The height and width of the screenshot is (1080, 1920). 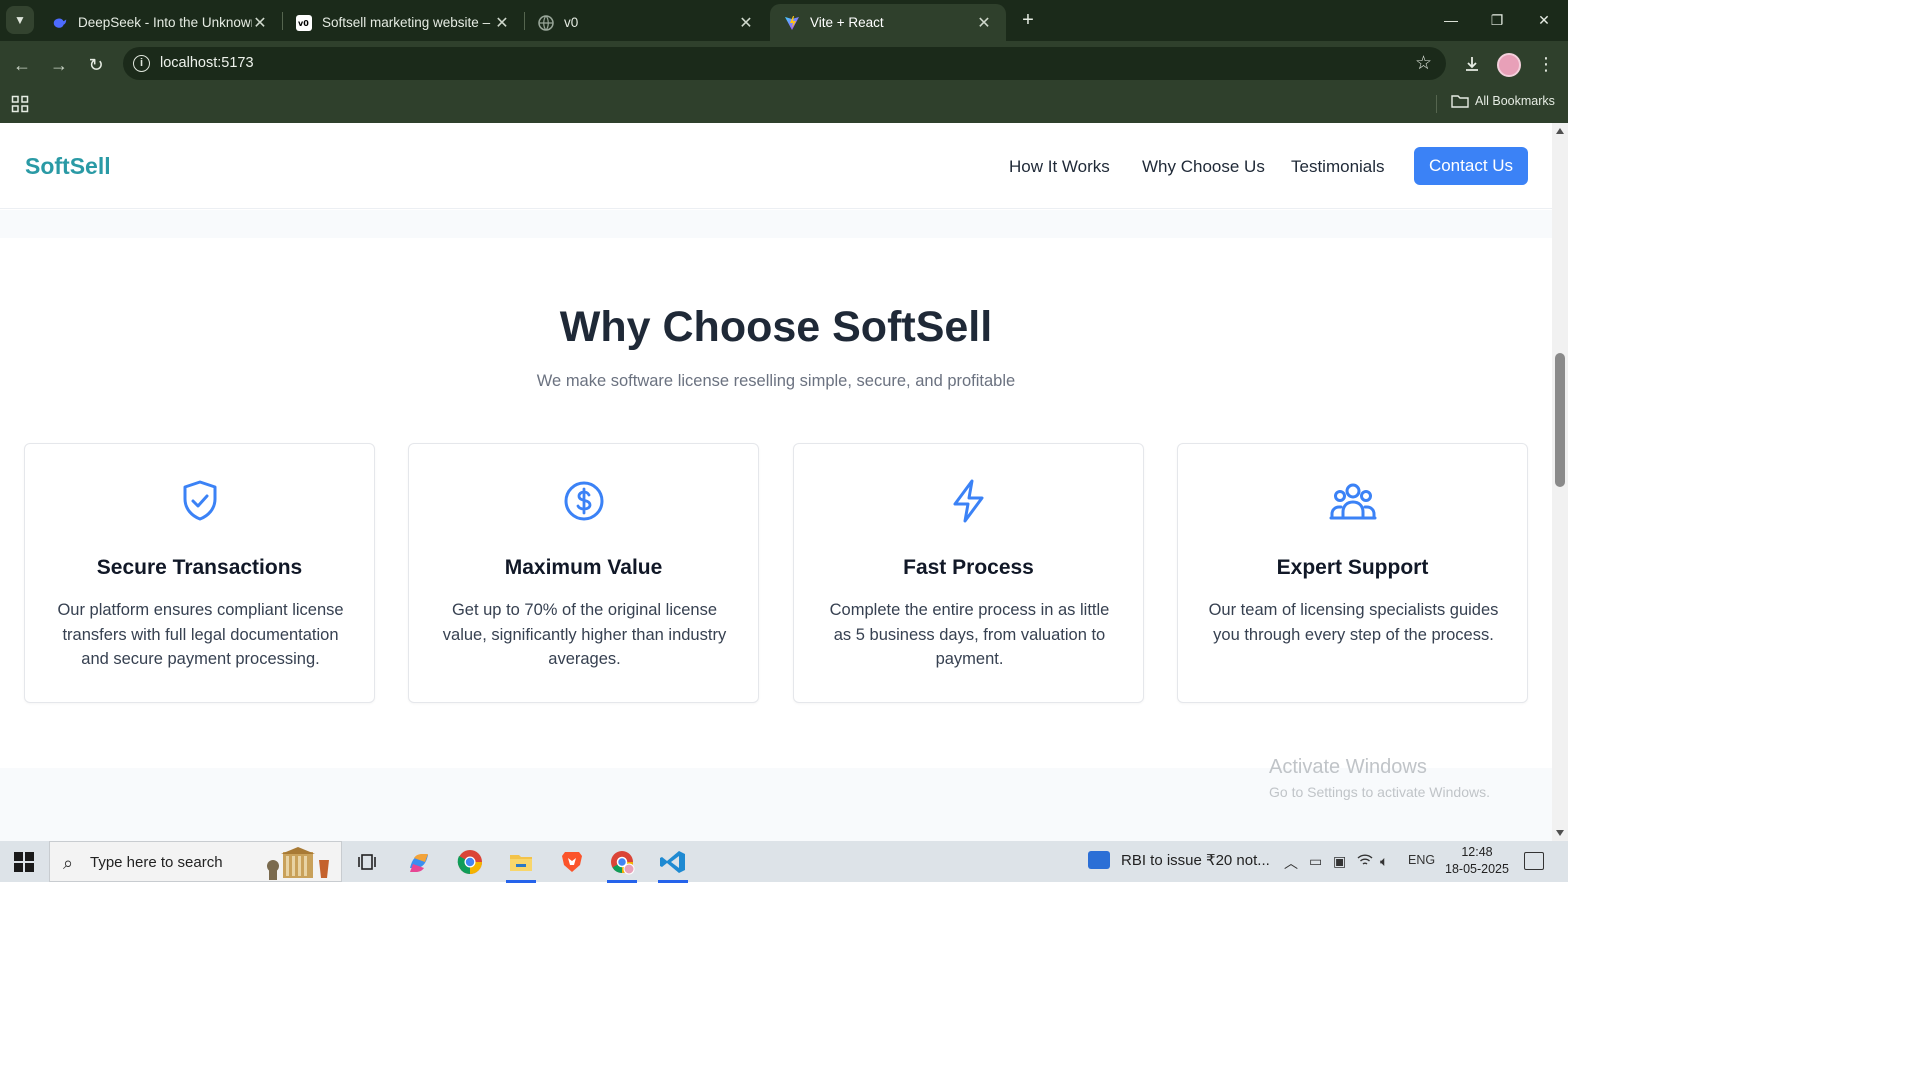 What do you see at coordinates (1423, 63) in the screenshot?
I see `bookmark-star-icon: ☆` at bounding box center [1423, 63].